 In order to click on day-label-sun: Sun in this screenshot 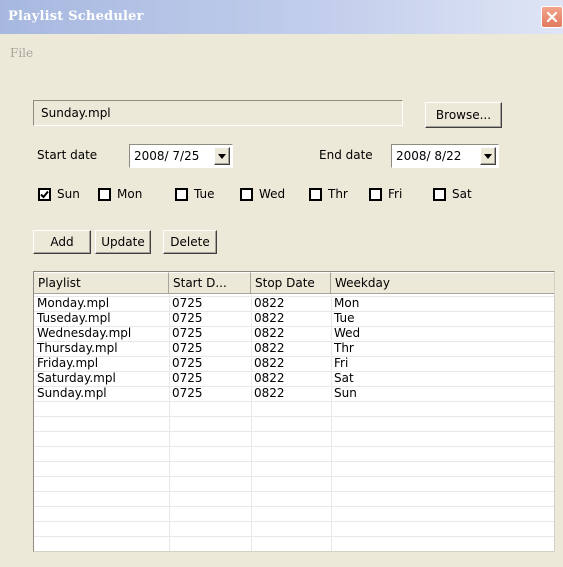, I will do `click(68, 194)`.